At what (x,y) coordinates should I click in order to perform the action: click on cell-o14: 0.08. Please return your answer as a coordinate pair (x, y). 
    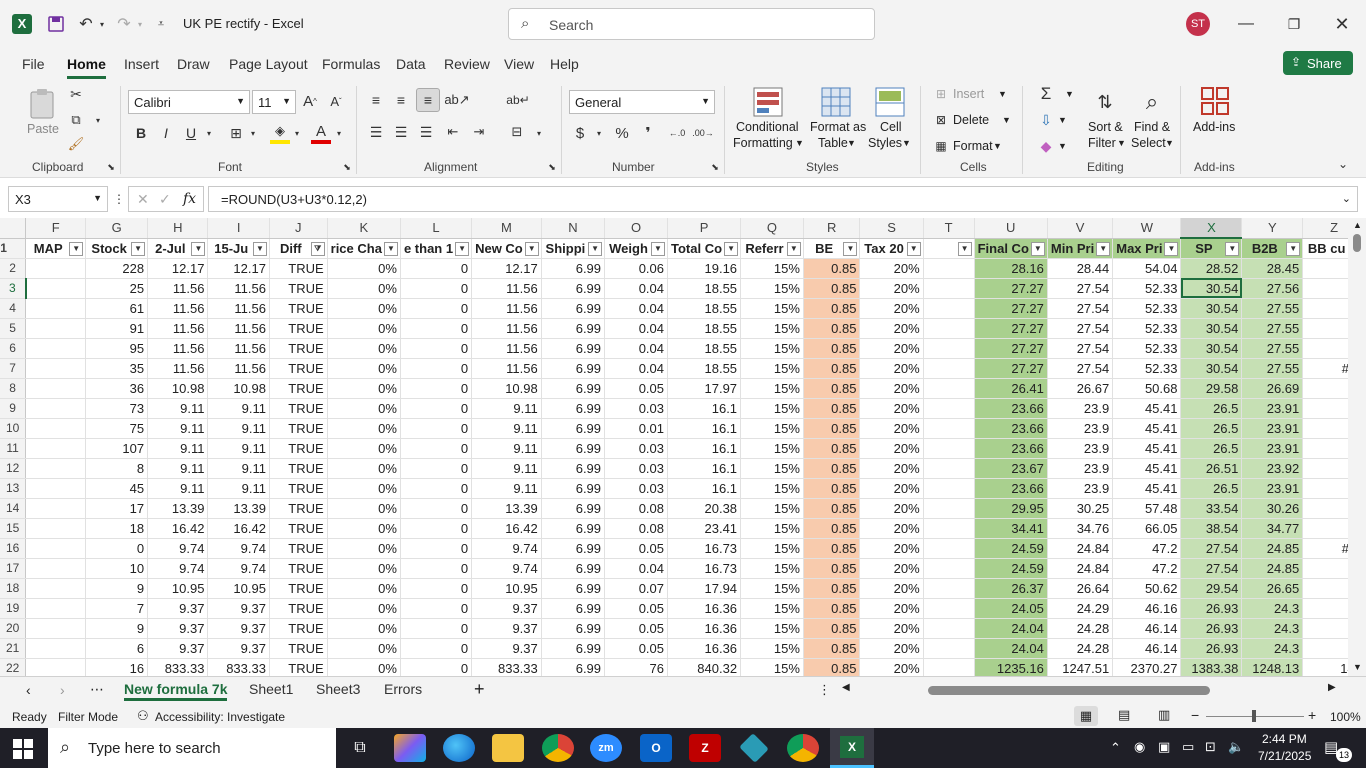
    Looking at the image, I should click on (636, 508).